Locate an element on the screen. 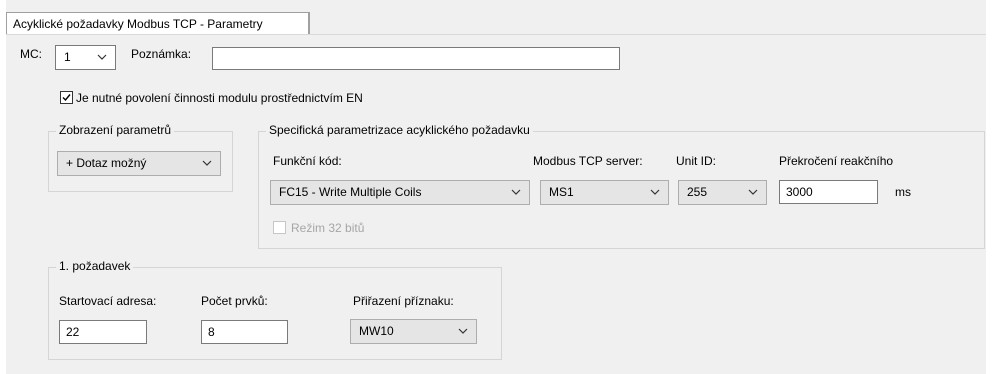  count-input: 8 is located at coordinates (244, 332).